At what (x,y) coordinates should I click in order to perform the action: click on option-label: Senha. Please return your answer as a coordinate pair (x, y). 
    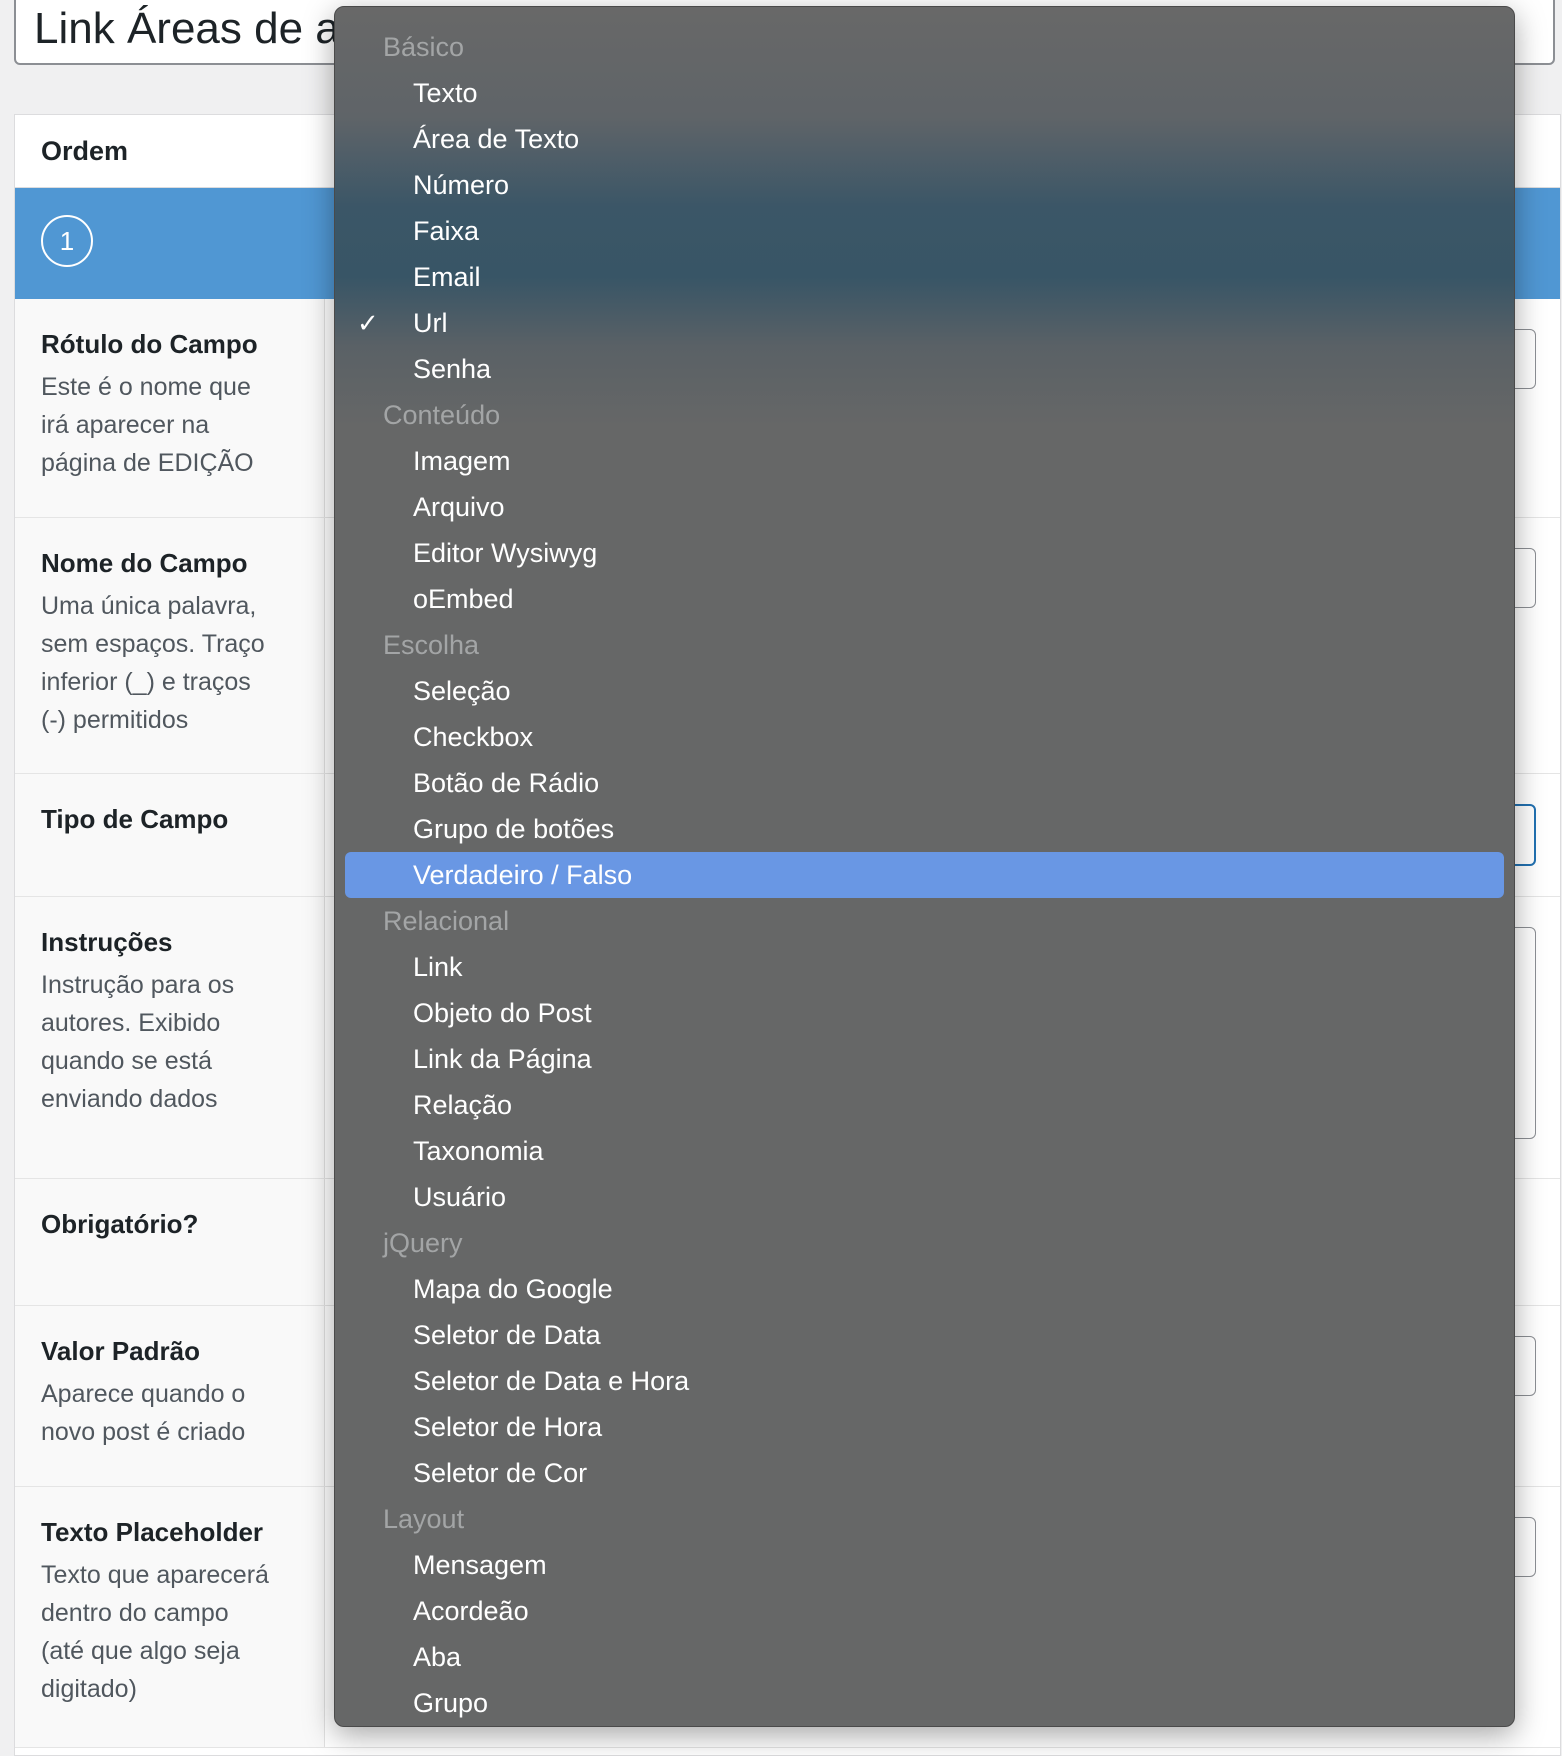
    Looking at the image, I should click on (452, 368).